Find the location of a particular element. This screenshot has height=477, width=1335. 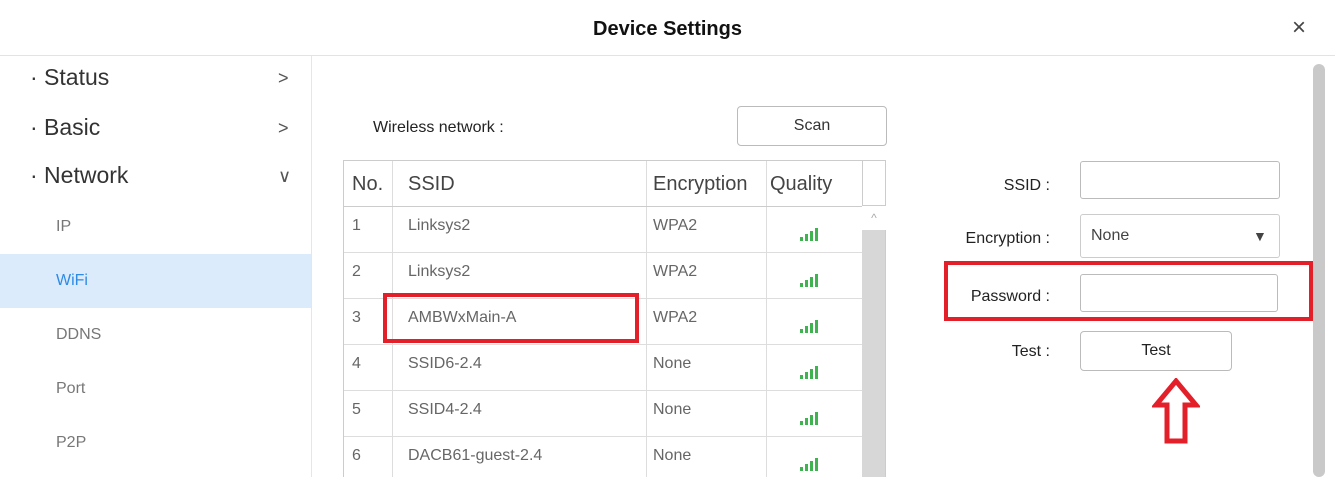

wireless-network-label: Wireless network : is located at coordinates (438, 127).